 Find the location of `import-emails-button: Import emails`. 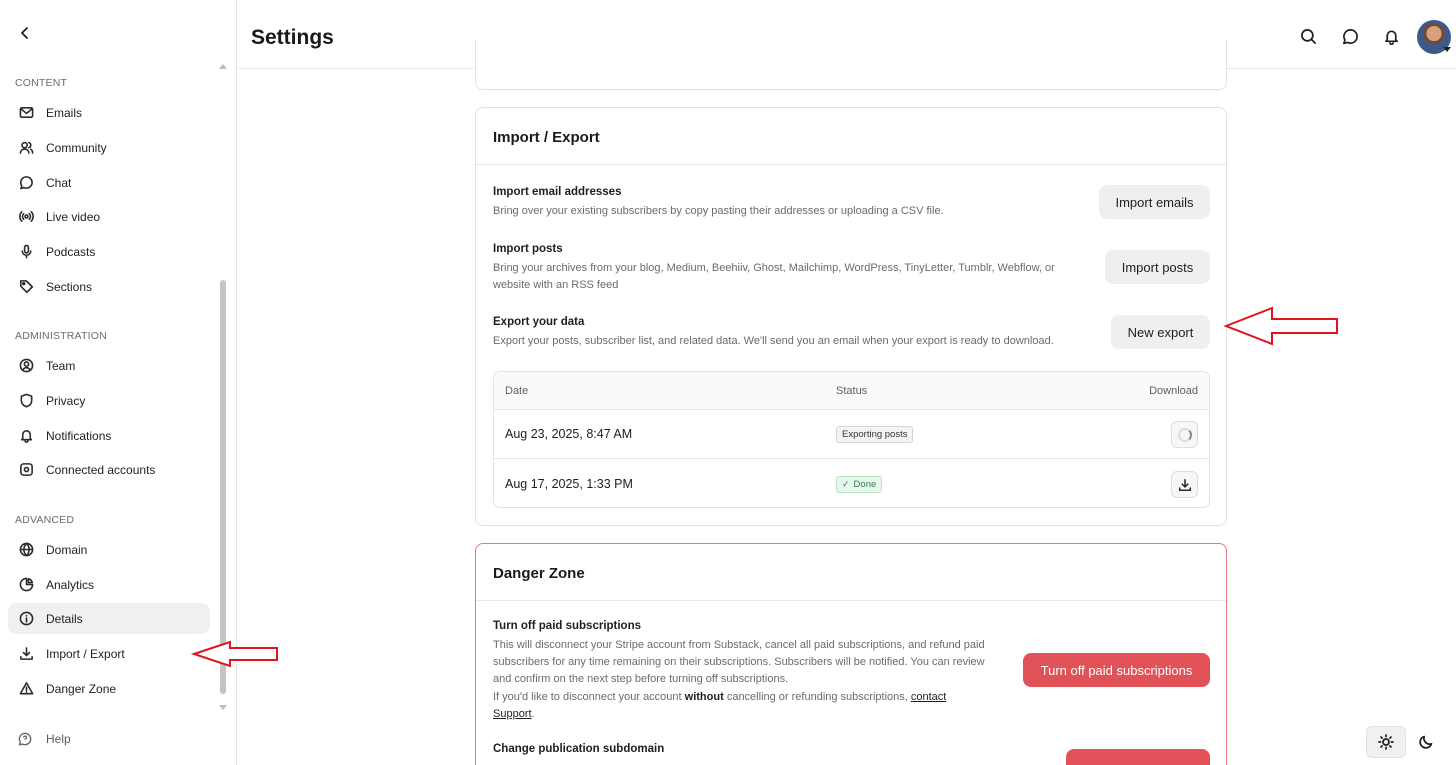

import-emails-button: Import emails is located at coordinates (1154, 202).